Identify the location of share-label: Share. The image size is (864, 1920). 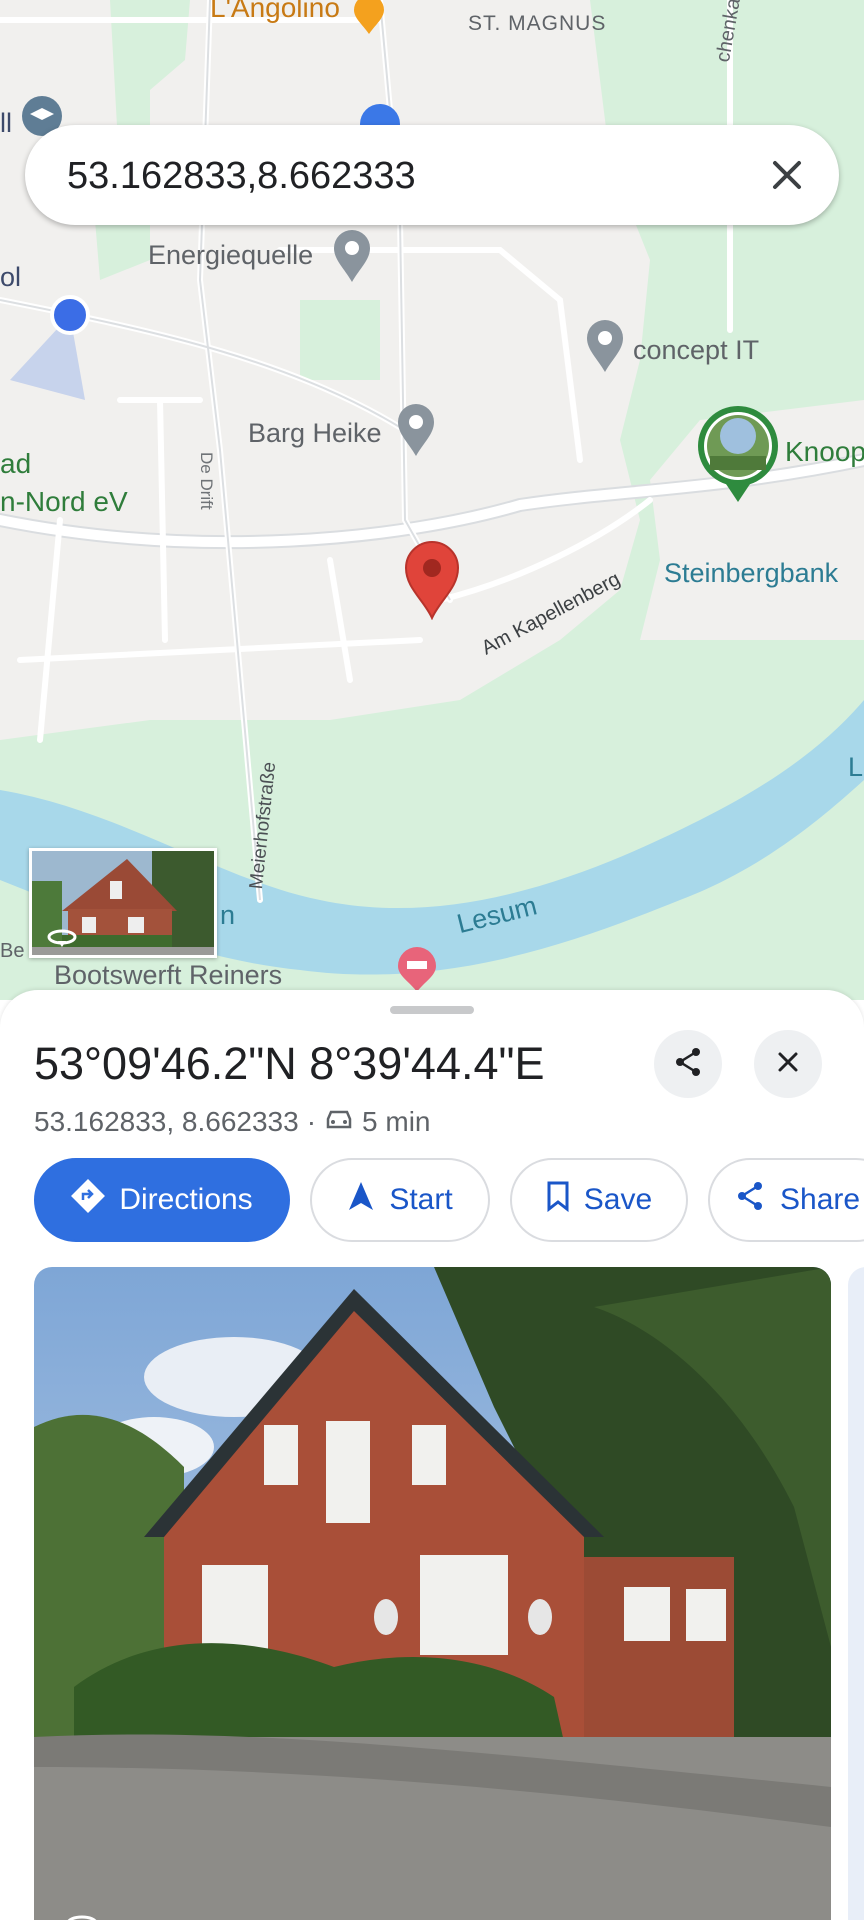
(820, 1199).